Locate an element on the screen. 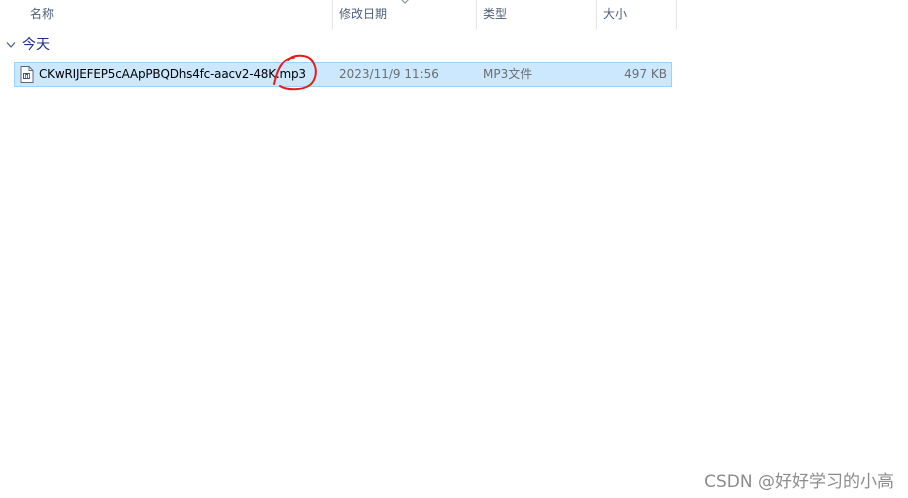  column-header-bar: 名称 修改日期 类型 大小 is located at coordinates (338, 15).